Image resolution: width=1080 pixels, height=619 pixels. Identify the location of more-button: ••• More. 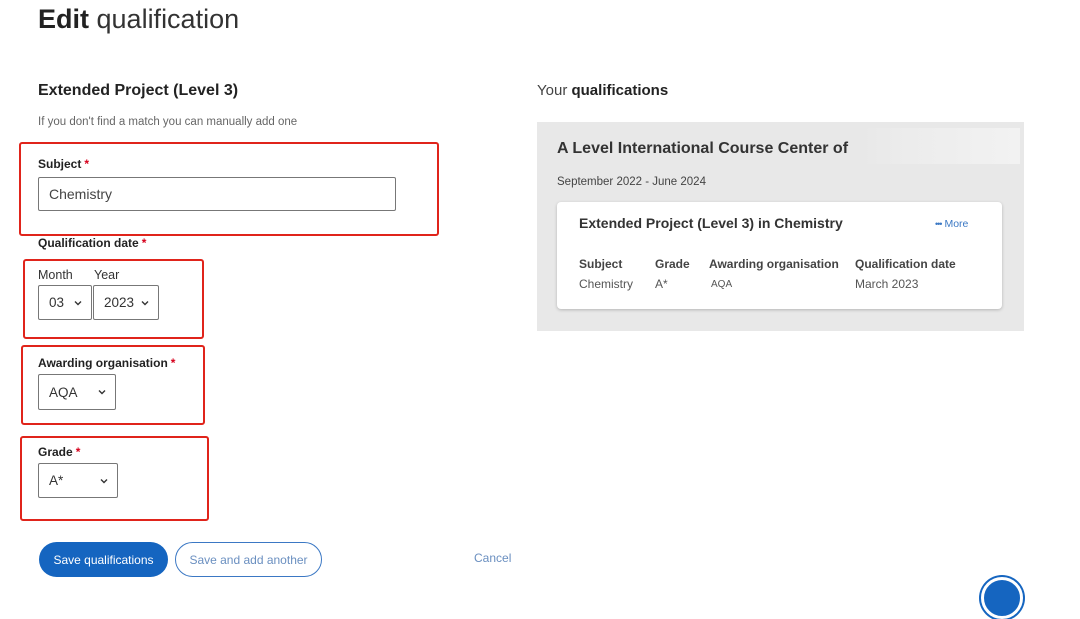
(951, 224).